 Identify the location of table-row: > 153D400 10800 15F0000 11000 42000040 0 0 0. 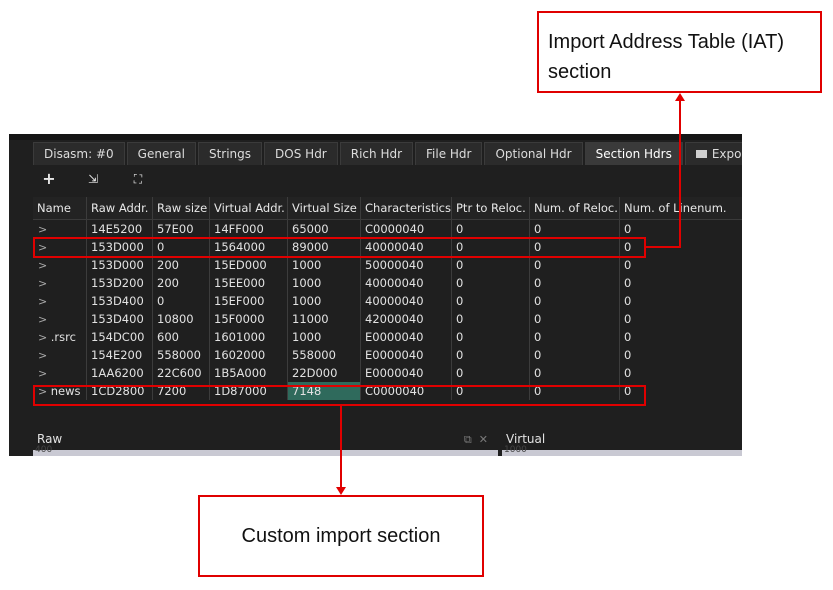
(387, 319).